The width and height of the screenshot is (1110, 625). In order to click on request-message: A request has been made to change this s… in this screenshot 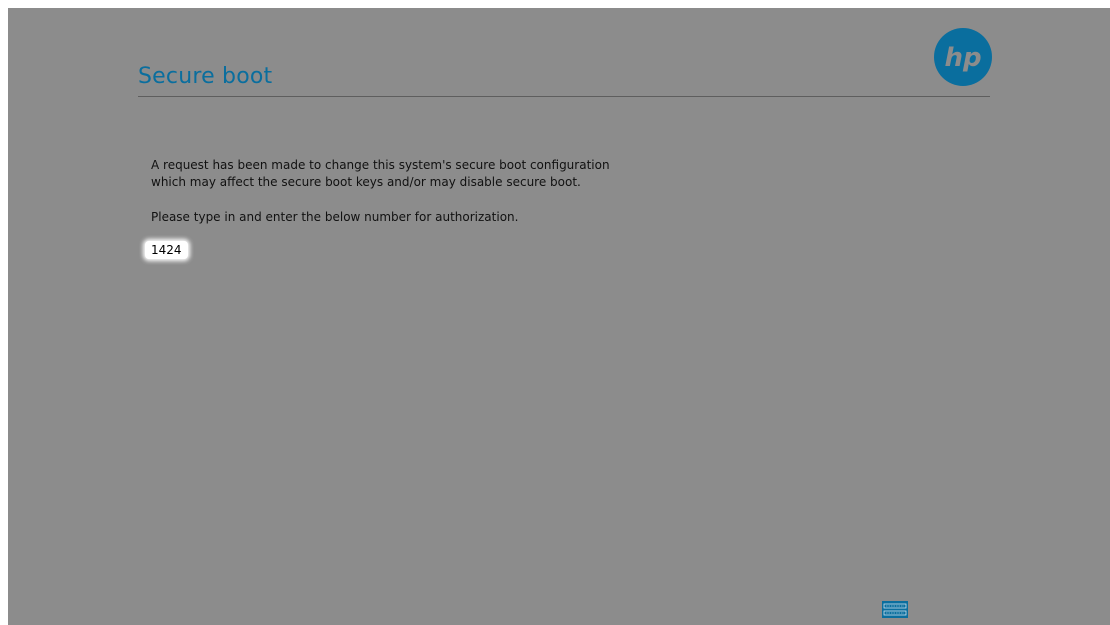, I will do `click(471, 174)`.